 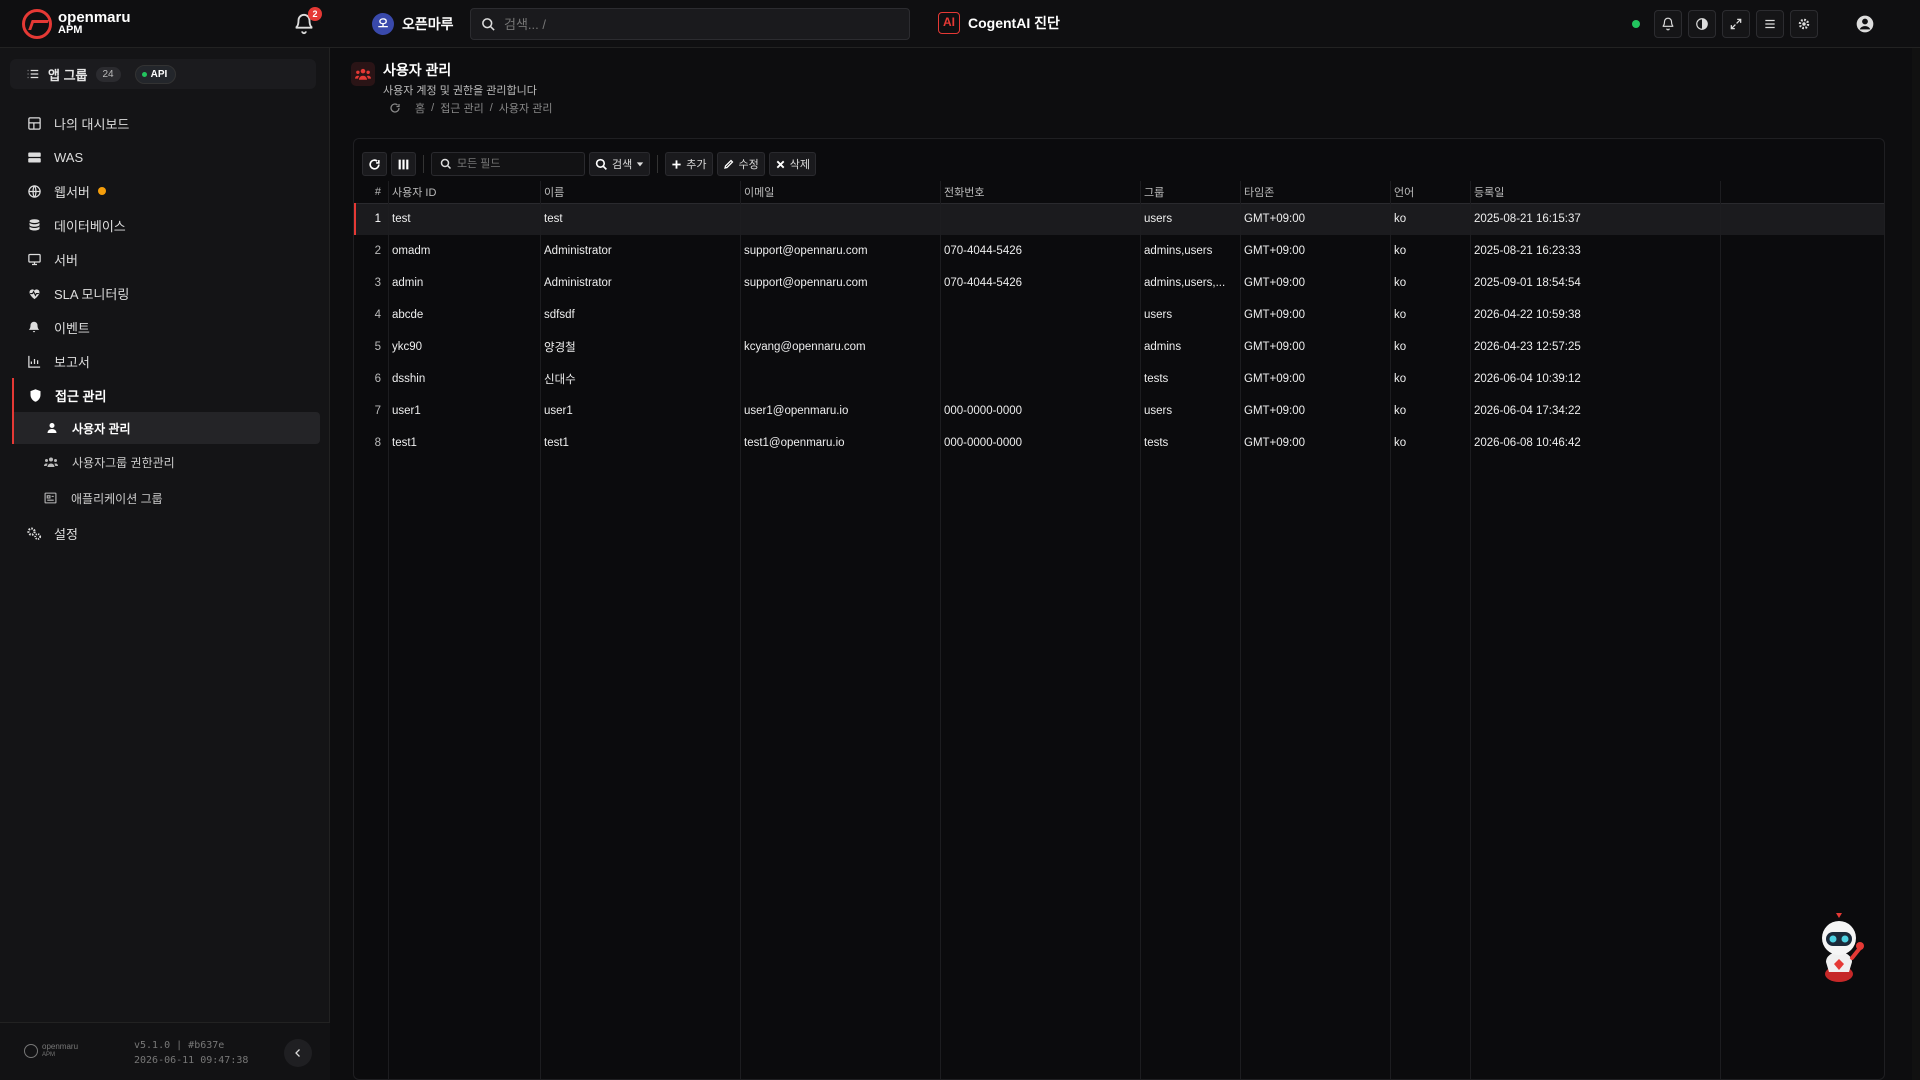 I want to click on global-search, so click(x=690, y=24).